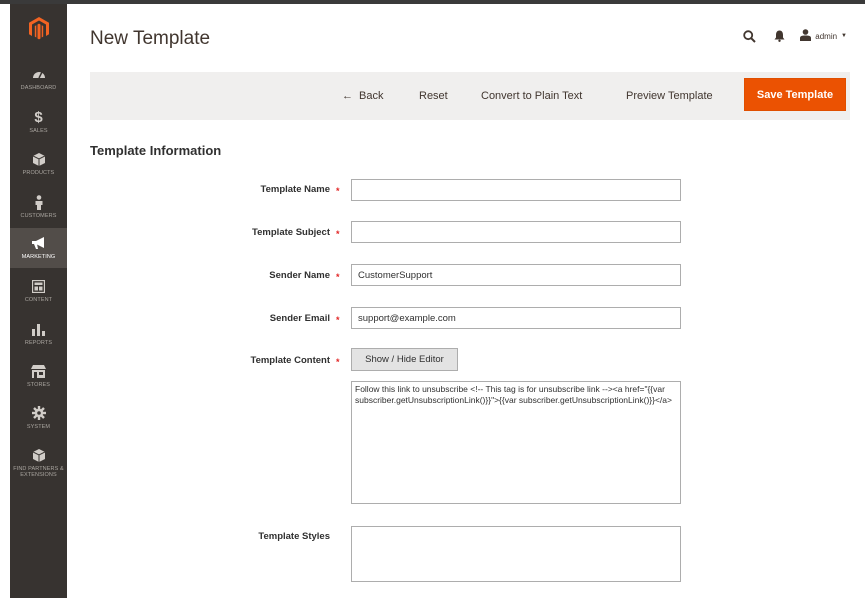 The height and width of the screenshot is (598, 865). I want to click on sidebar-item-dashboard: Dashboard, so click(38, 82).